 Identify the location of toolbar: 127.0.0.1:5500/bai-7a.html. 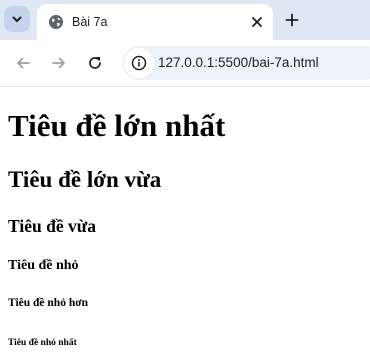
(185, 63).